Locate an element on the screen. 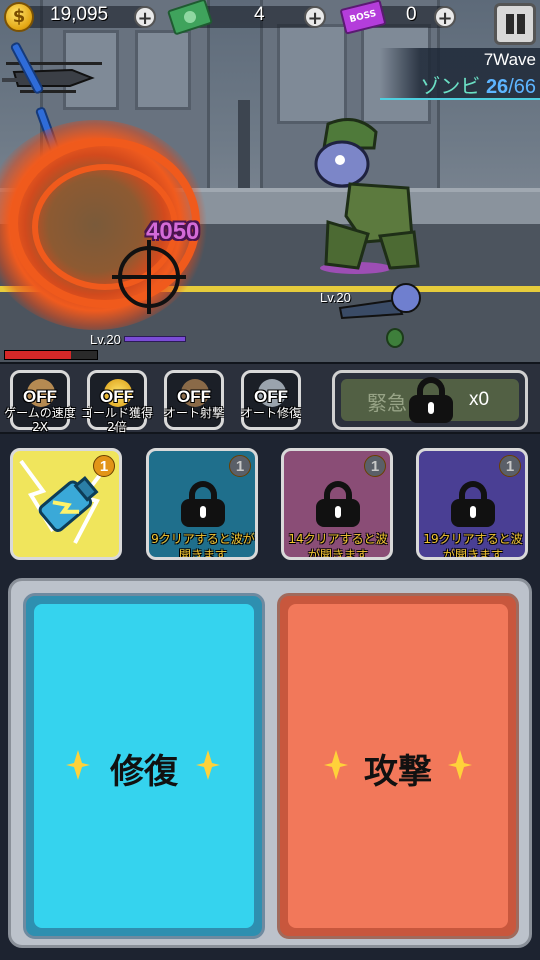  skill-slot-lightning: 1 is located at coordinates (66, 504).